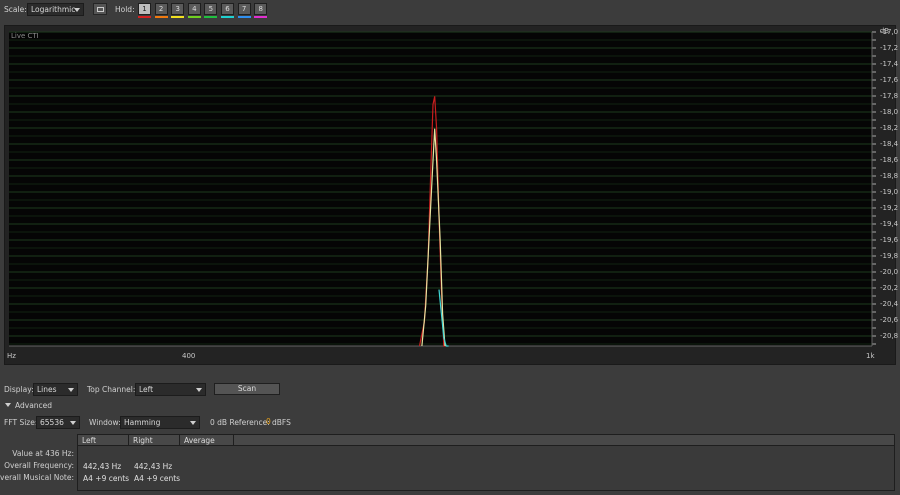 The height and width of the screenshot is (495, 900). Describe the element at coordinates (227, 9) in the screenshot. I see `hold-button-6: 6` at that location.